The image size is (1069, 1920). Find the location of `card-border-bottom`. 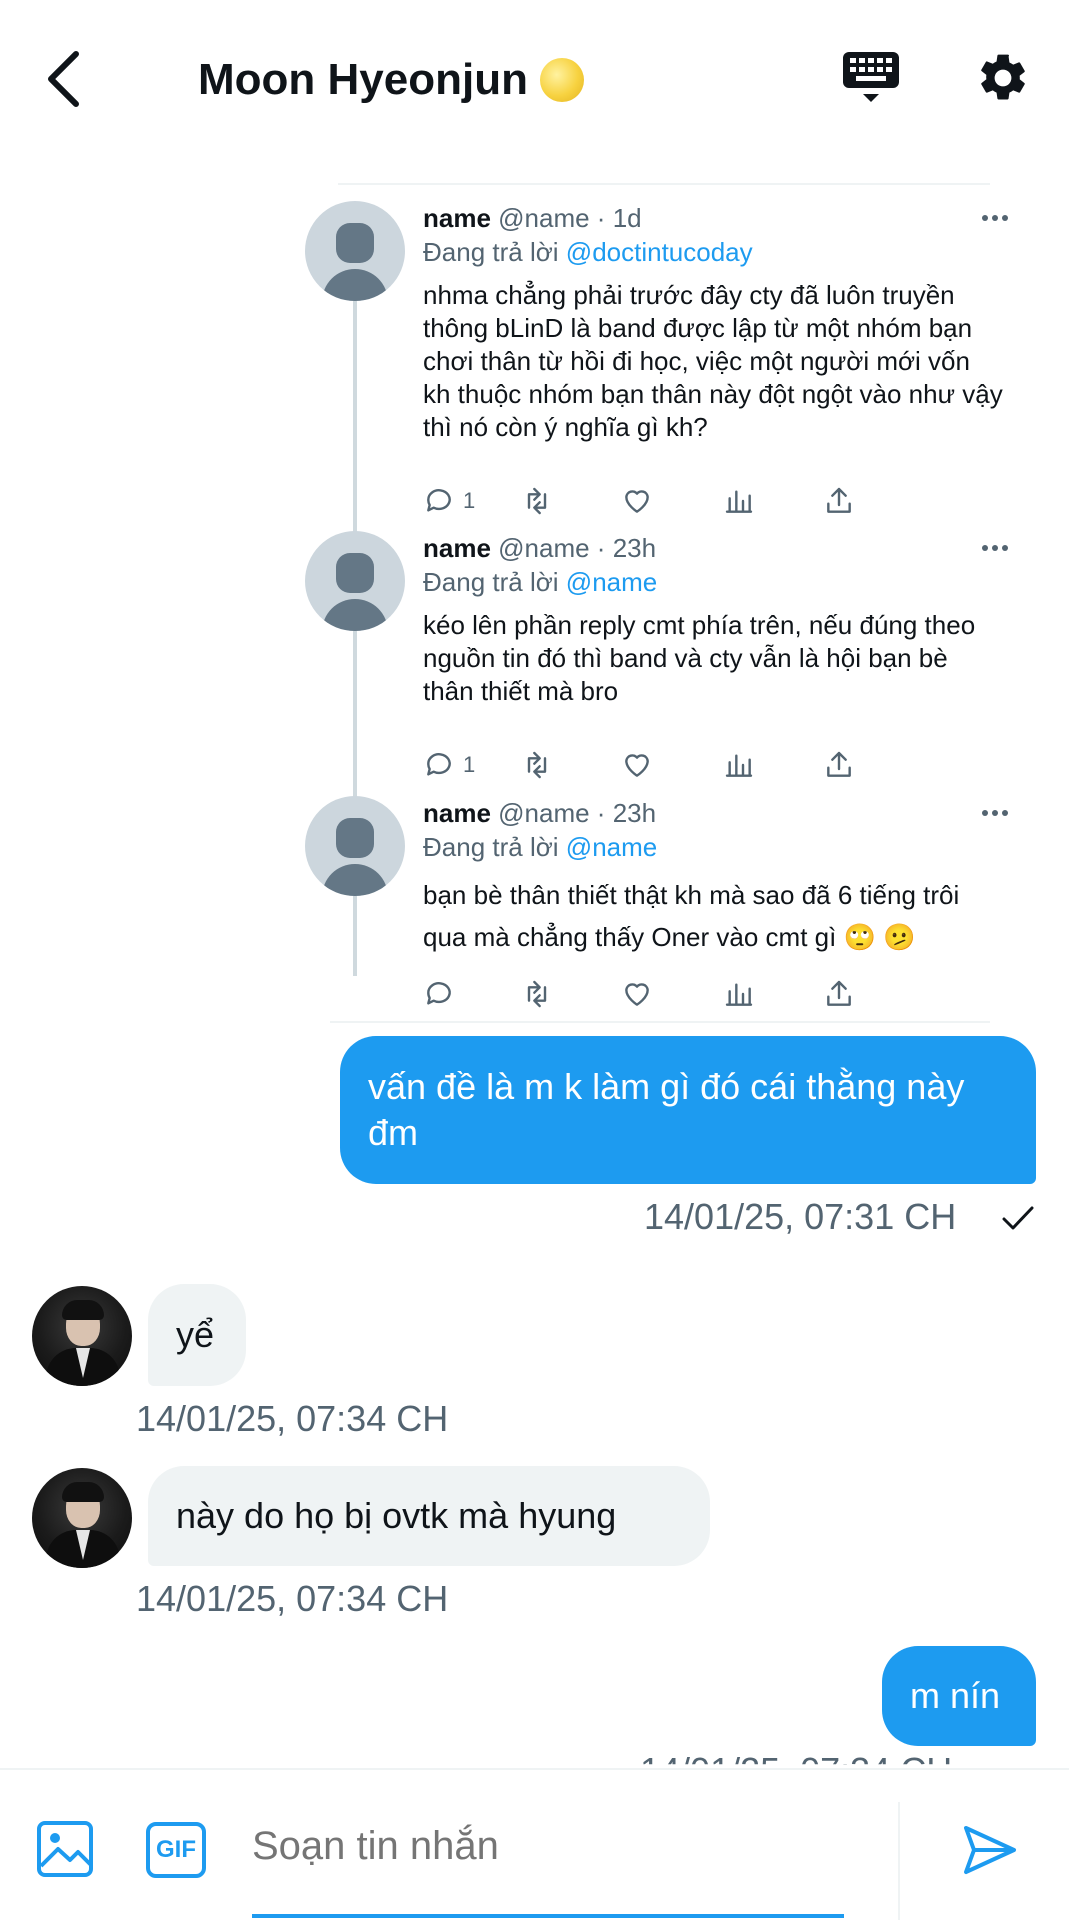

card-border-bottom is located at coordinates (660, 1022).